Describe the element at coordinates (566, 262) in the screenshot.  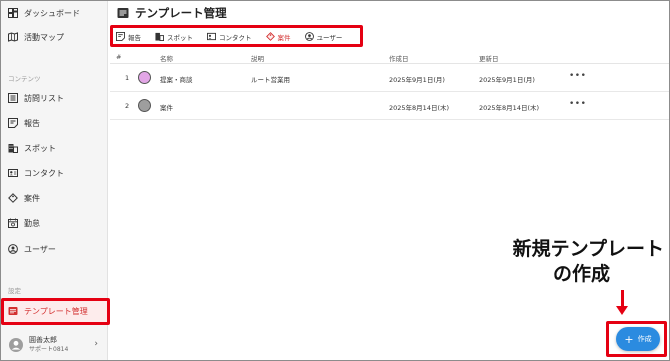
I see `annotation-callout: 新規テンプレート の作成` at that location.